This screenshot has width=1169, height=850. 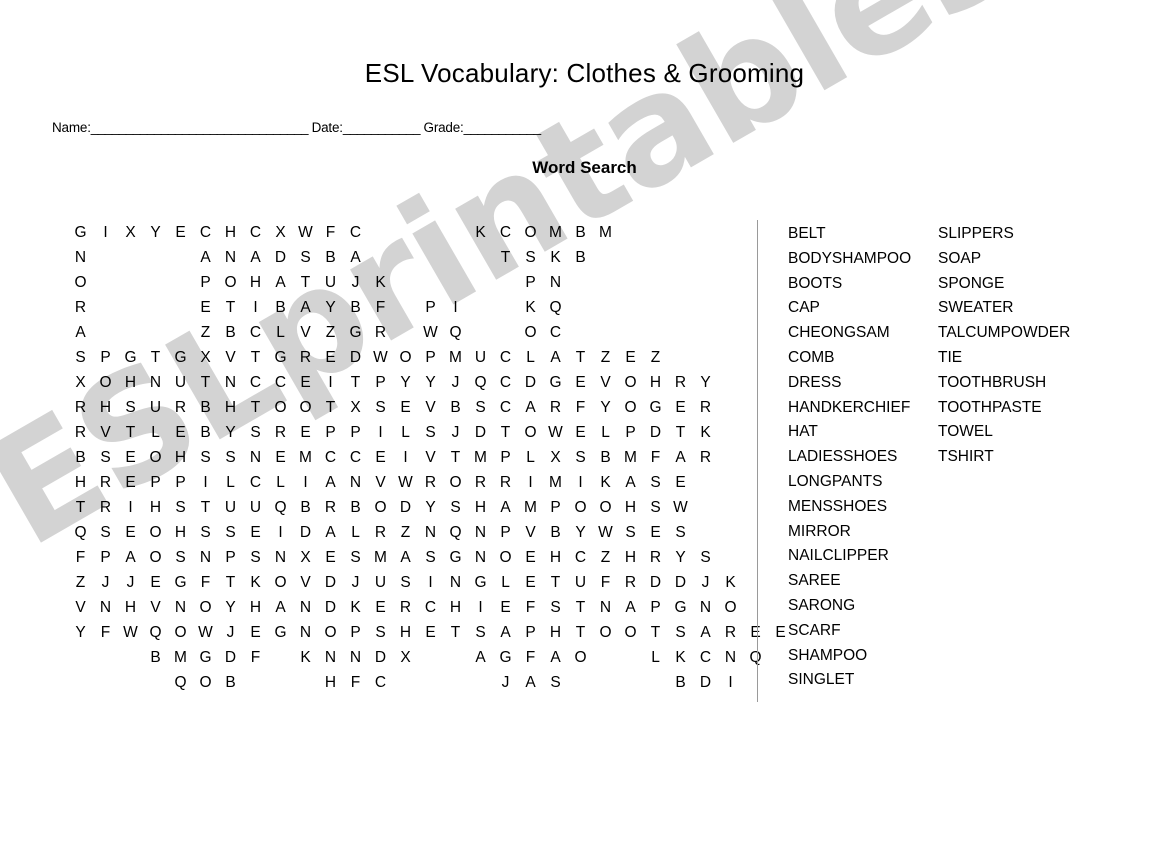 What do you see at coordinates (580, 532) in the screenshot?
I see `grid-letter: Y` at bounding box center [580, 532].